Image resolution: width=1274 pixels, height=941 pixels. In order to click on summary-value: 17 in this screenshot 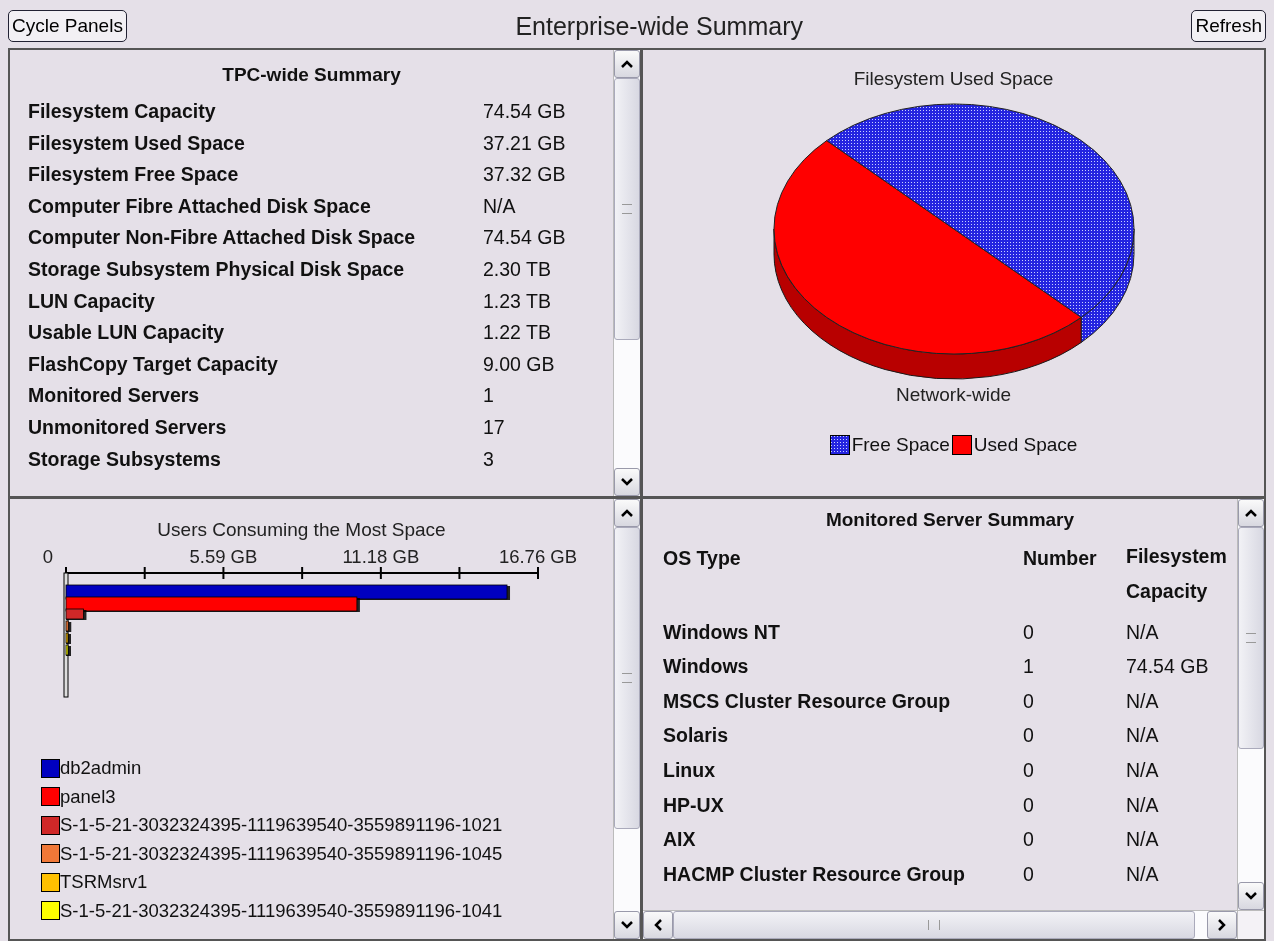, I will do `click(494, 427)`.